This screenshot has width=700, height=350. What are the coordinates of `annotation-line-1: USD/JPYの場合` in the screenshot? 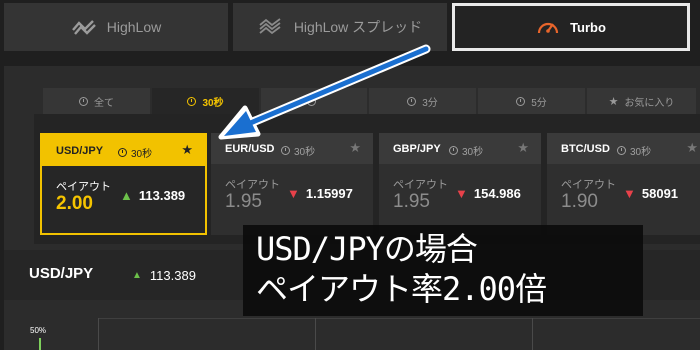 It's located at (367, 249).